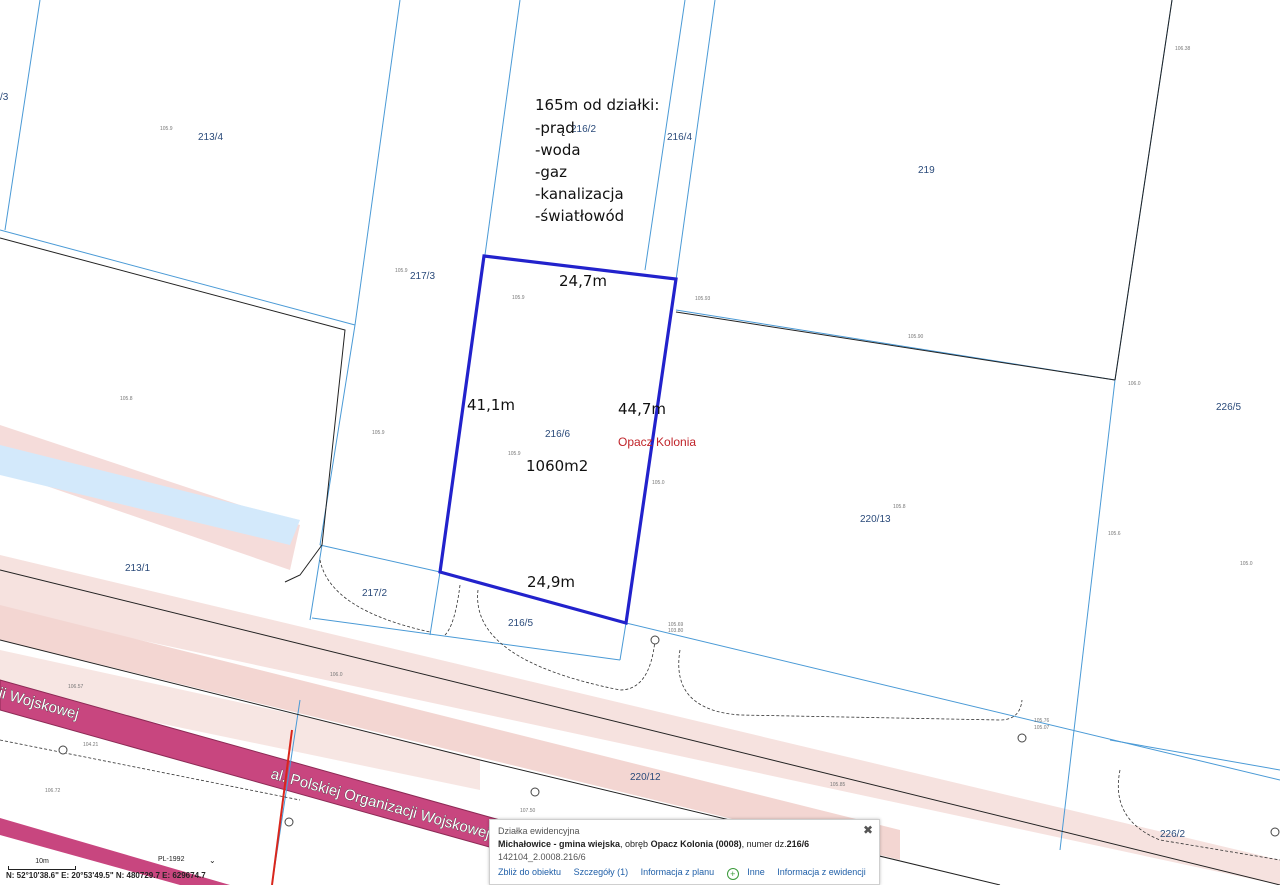 This screenshot has height=885, width=1280. Describe the element at coordinates (210, 137) in the screenshot. I see `parcel-number: 213/4` at that location.